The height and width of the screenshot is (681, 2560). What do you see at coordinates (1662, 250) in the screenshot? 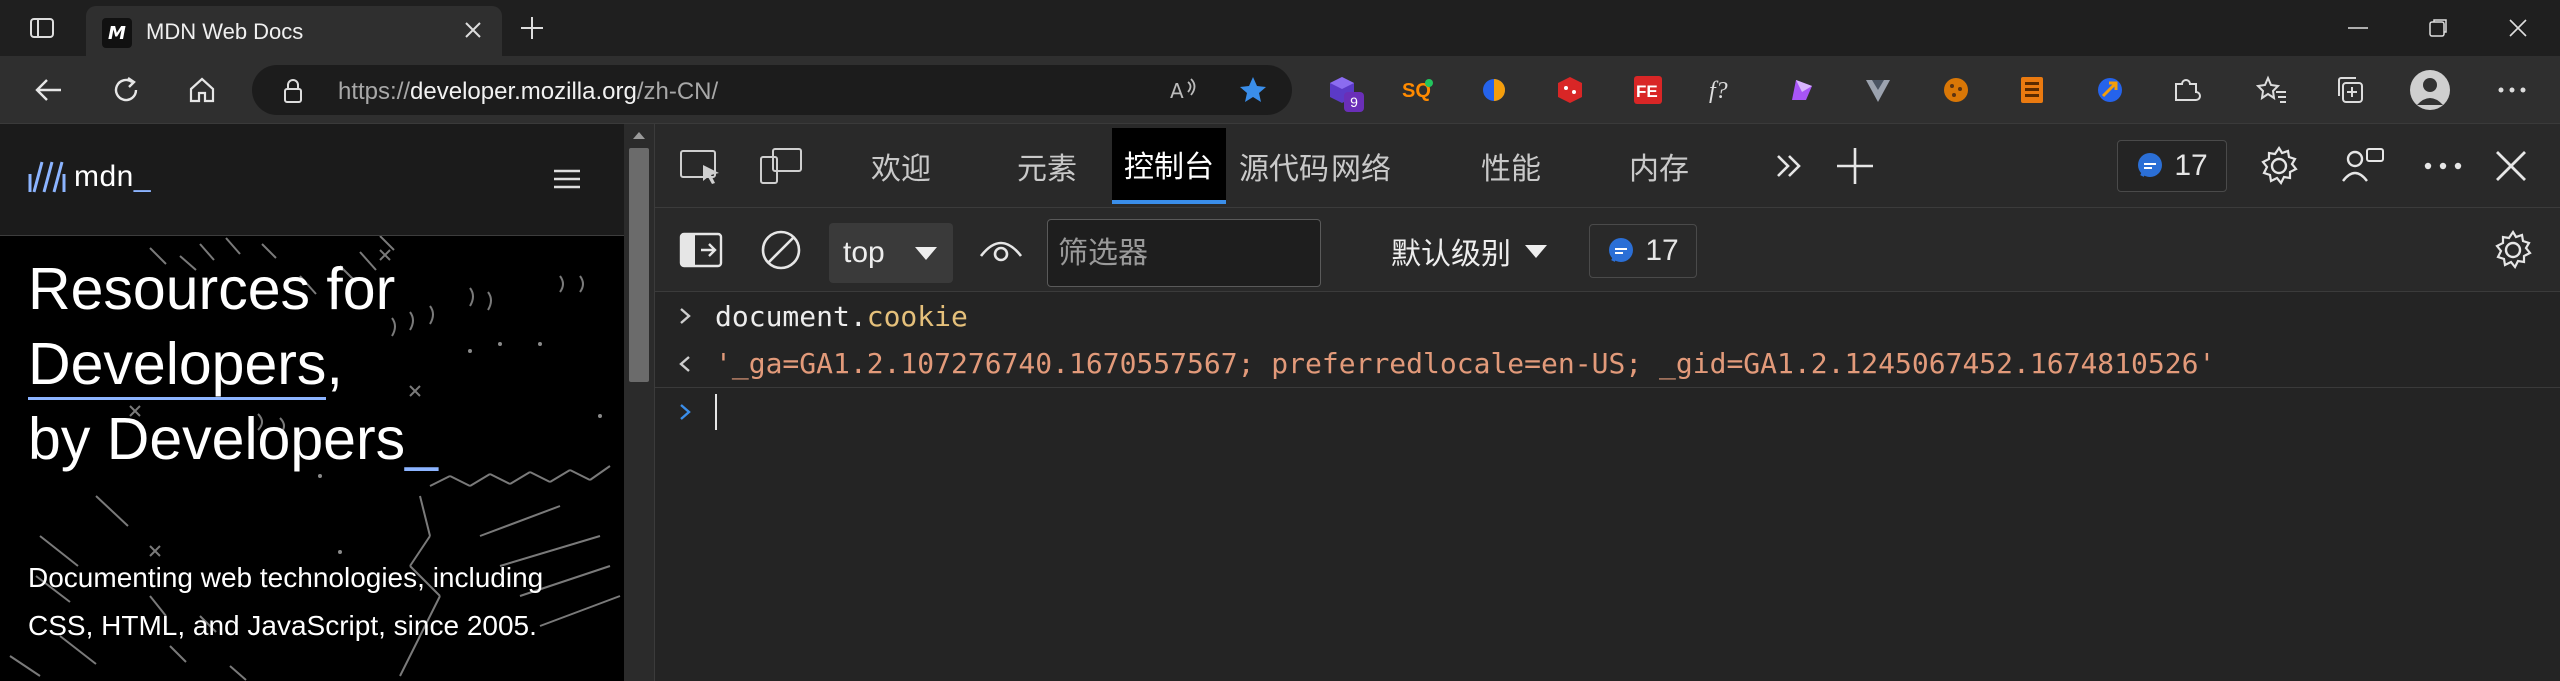
I see `toolbar-issues-count: 17` at bounding box center [1662, 250].